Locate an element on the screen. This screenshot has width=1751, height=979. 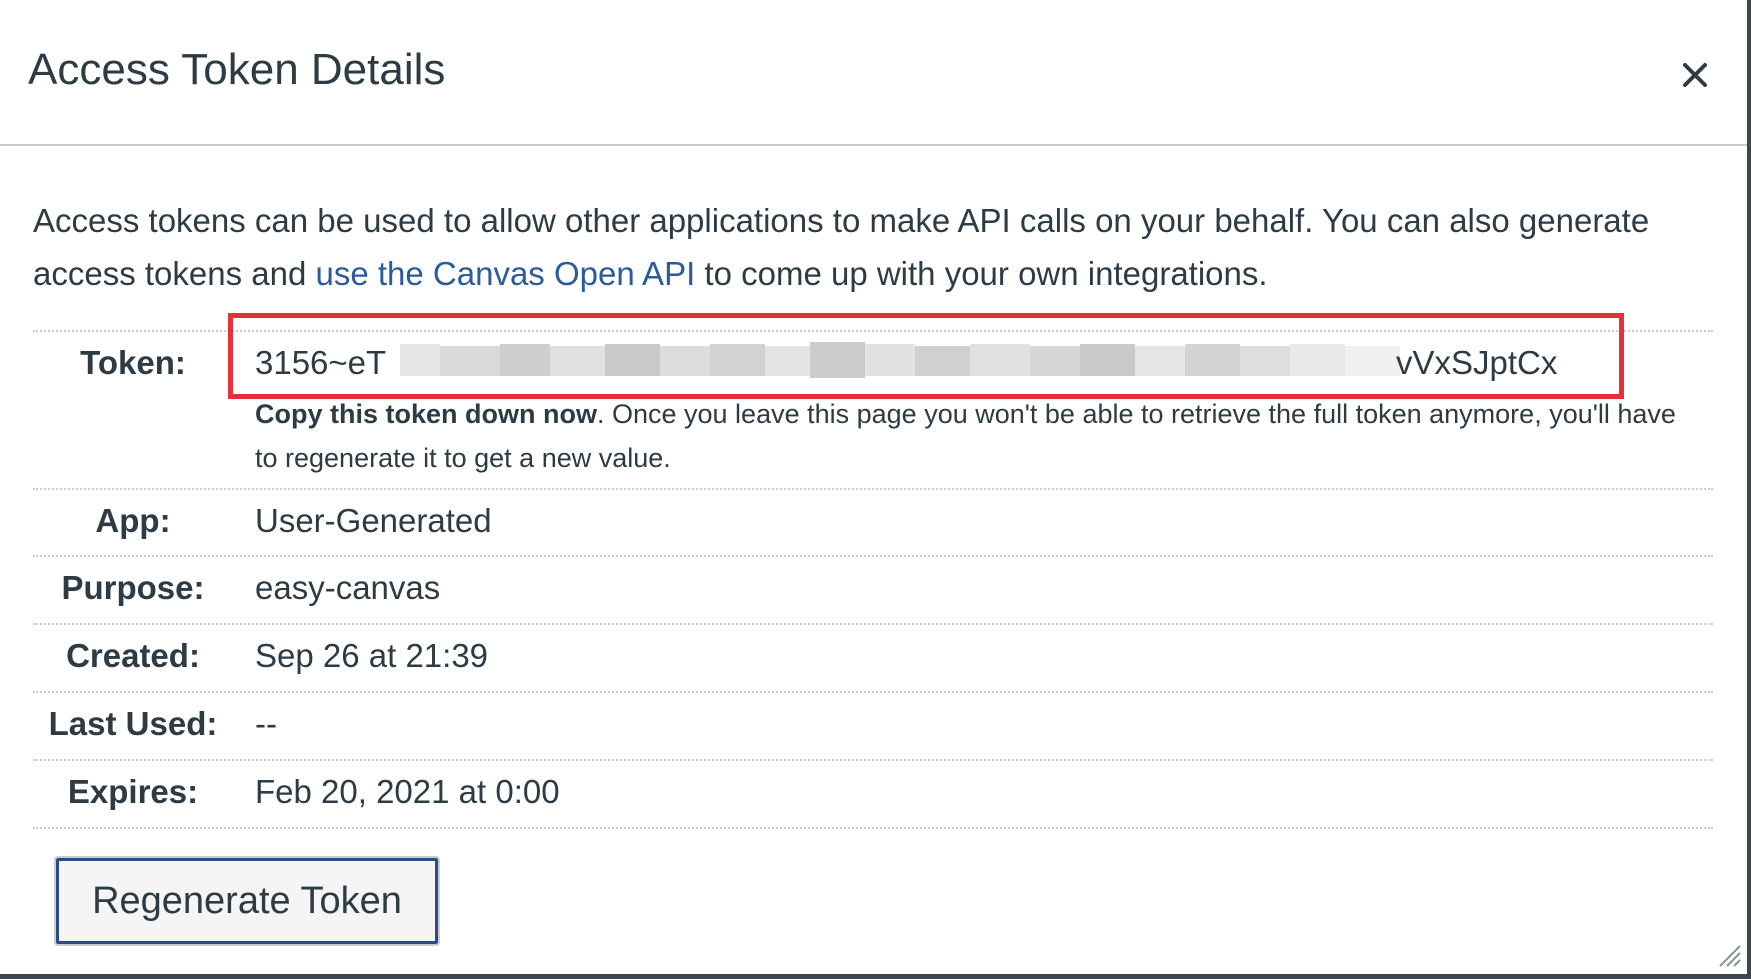
resize-grip-icon is located at coordinates (1727, 953).